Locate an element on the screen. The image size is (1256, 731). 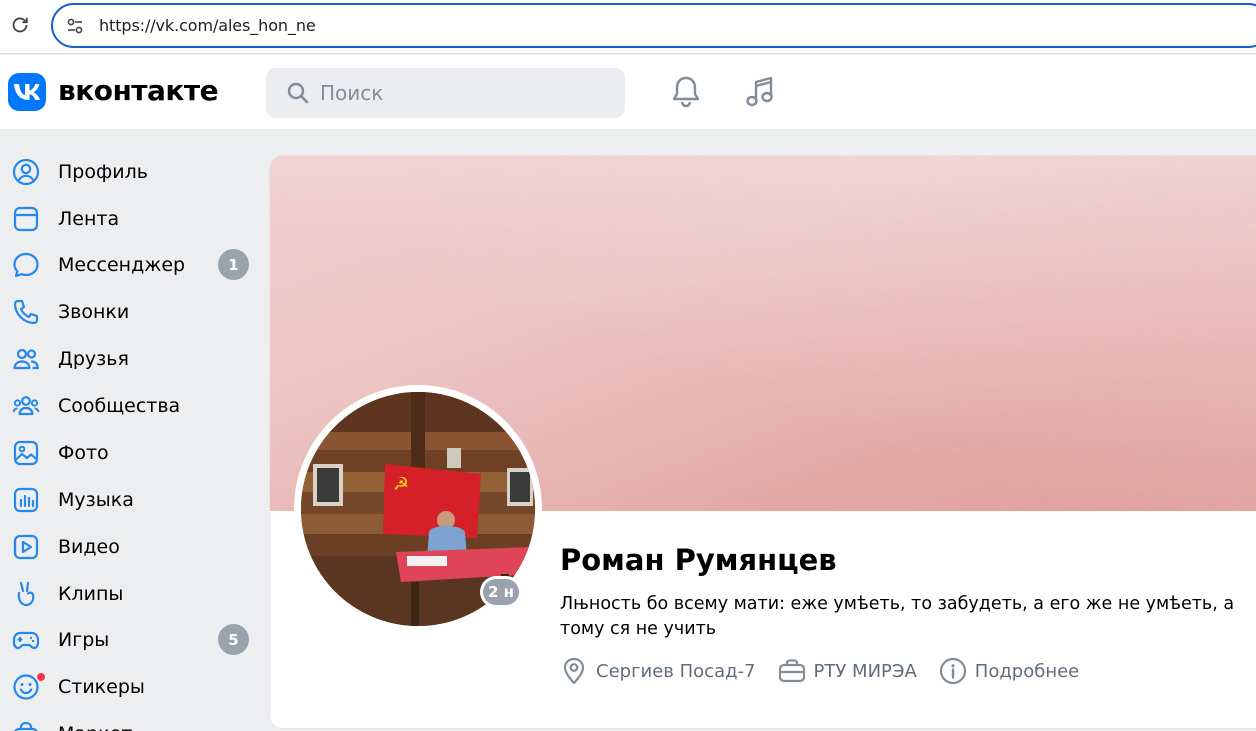
sidebar-item-label: Фото is located at coordinates (83, 453).